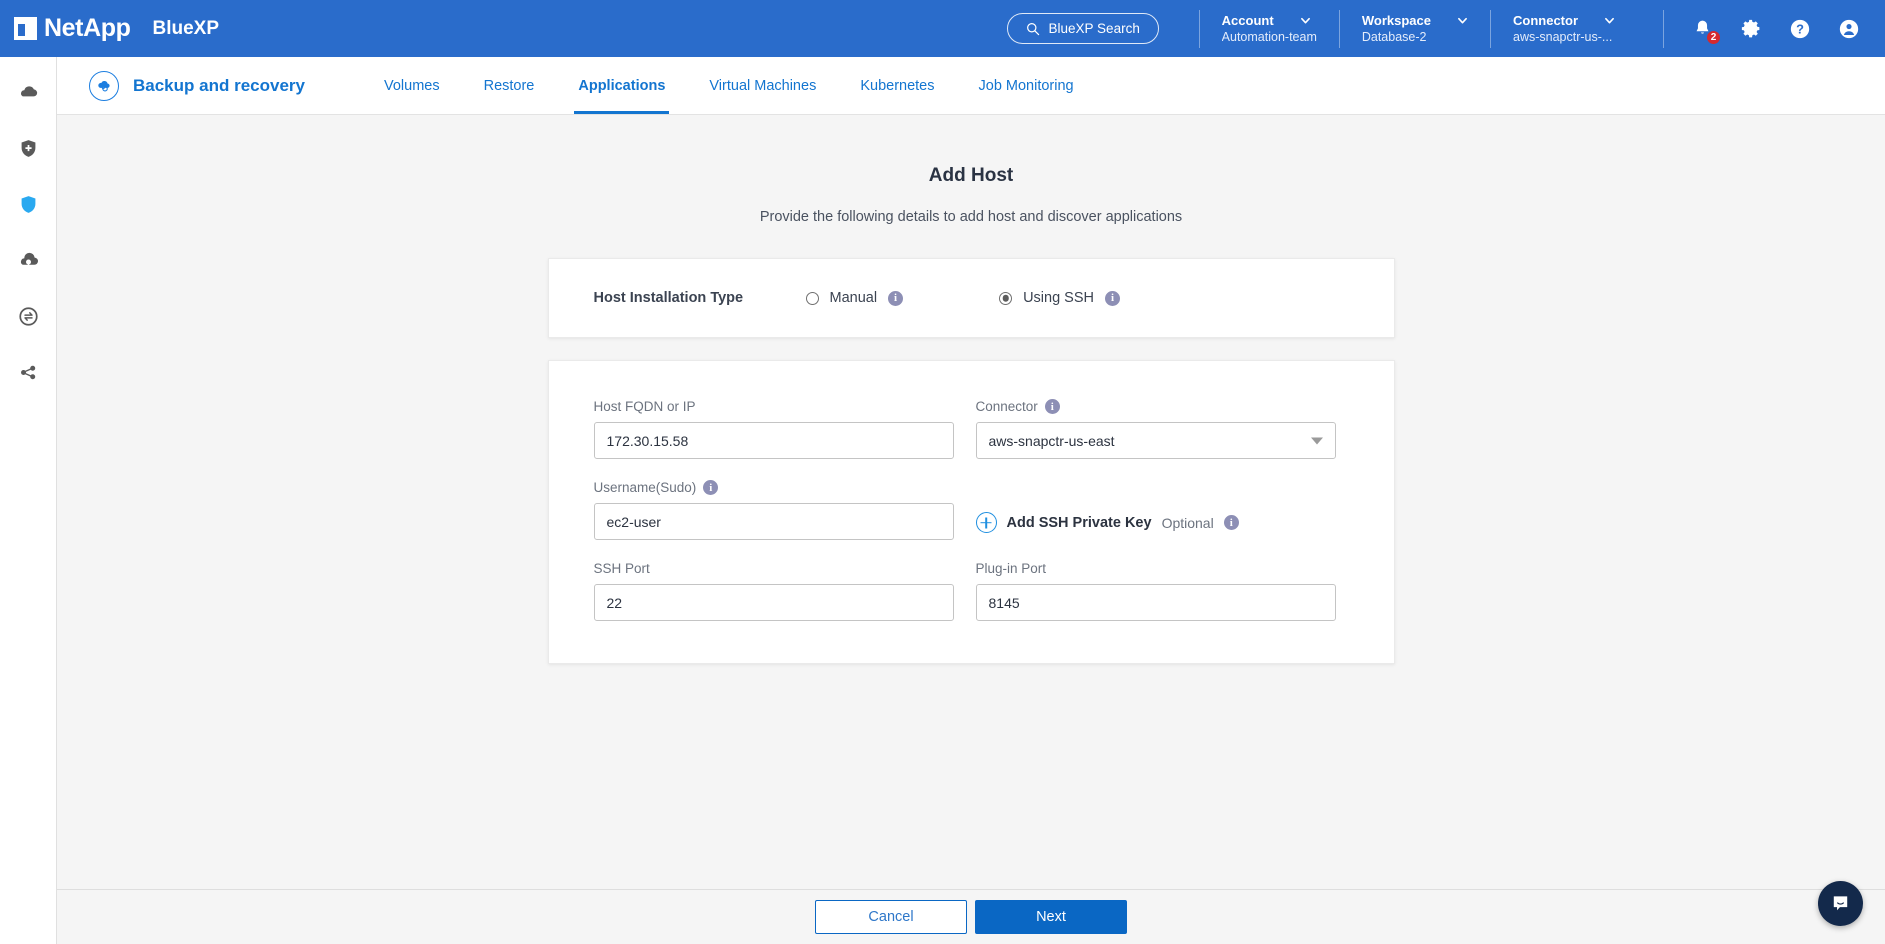 The height and width of the screenshot is (944, 1885). I want to click on workspace-menu: Workspace Database-2, so click(1414, 28).